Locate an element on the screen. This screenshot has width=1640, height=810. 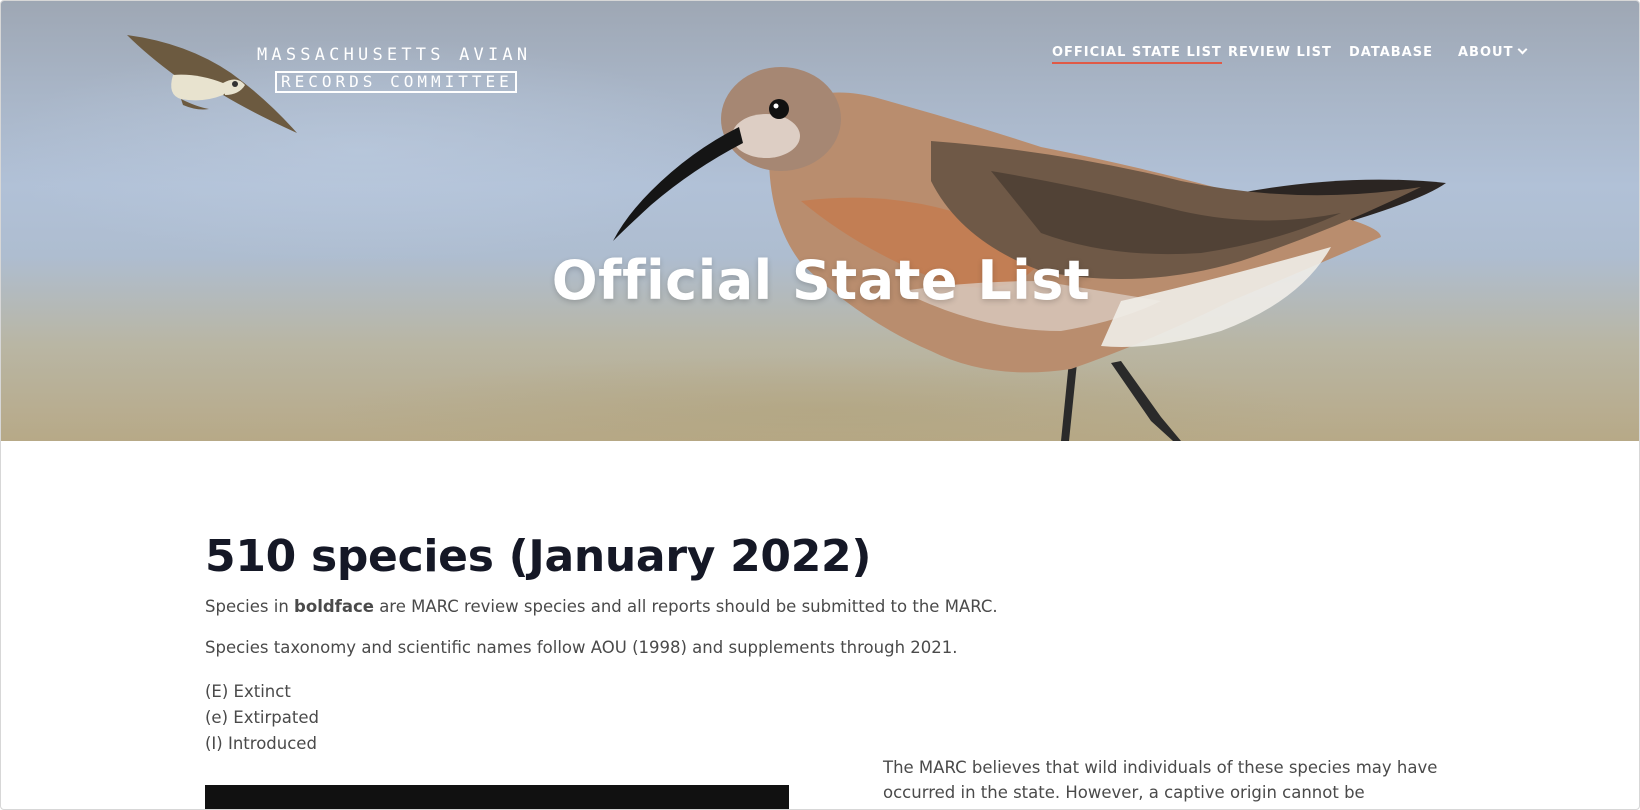
nav-about-label: ABOUT is located at coordinates (1486, 52).